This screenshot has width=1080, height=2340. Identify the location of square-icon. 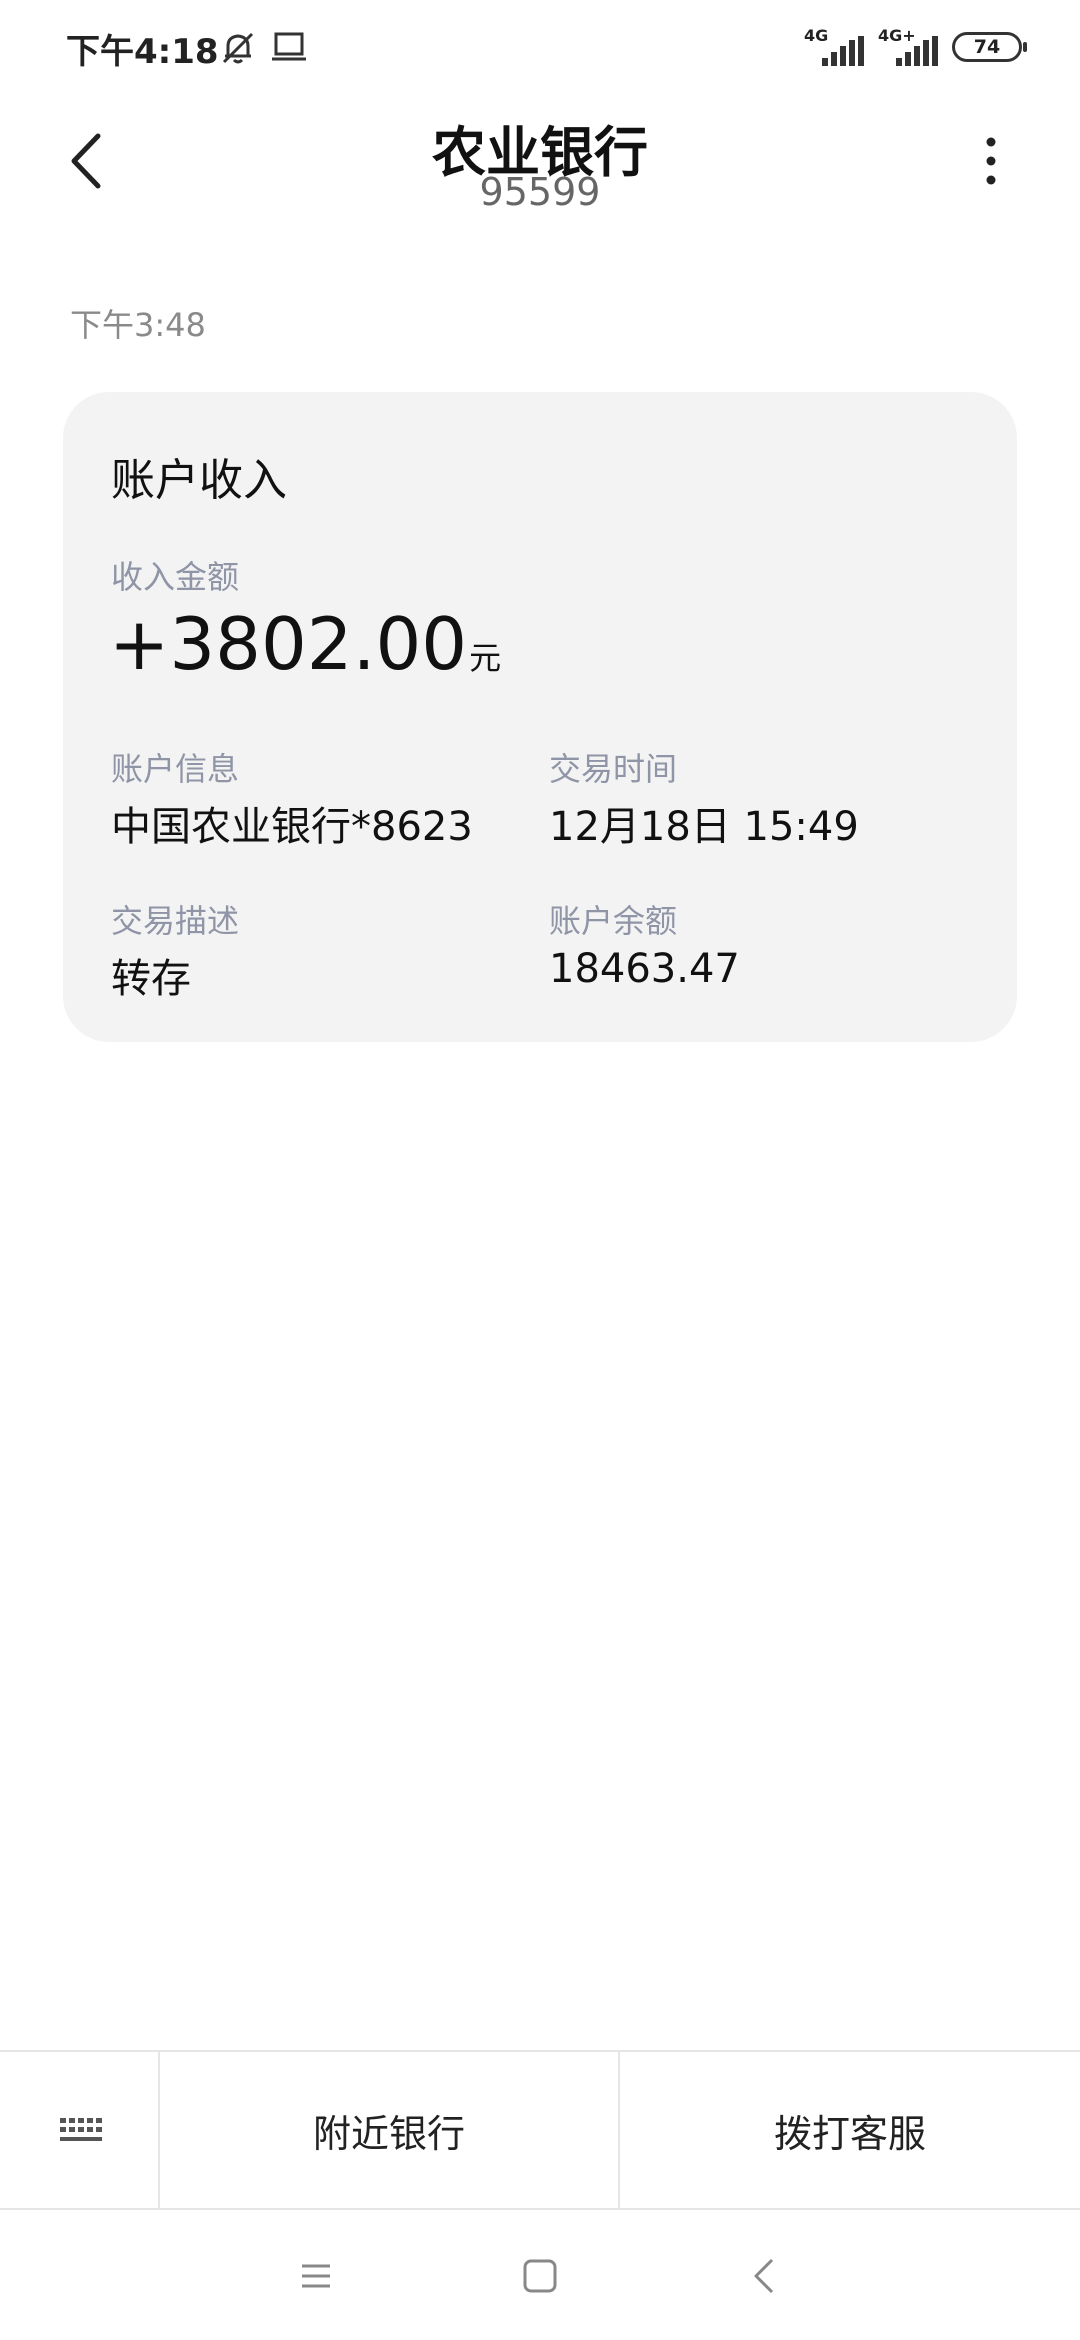
(540, 2276).